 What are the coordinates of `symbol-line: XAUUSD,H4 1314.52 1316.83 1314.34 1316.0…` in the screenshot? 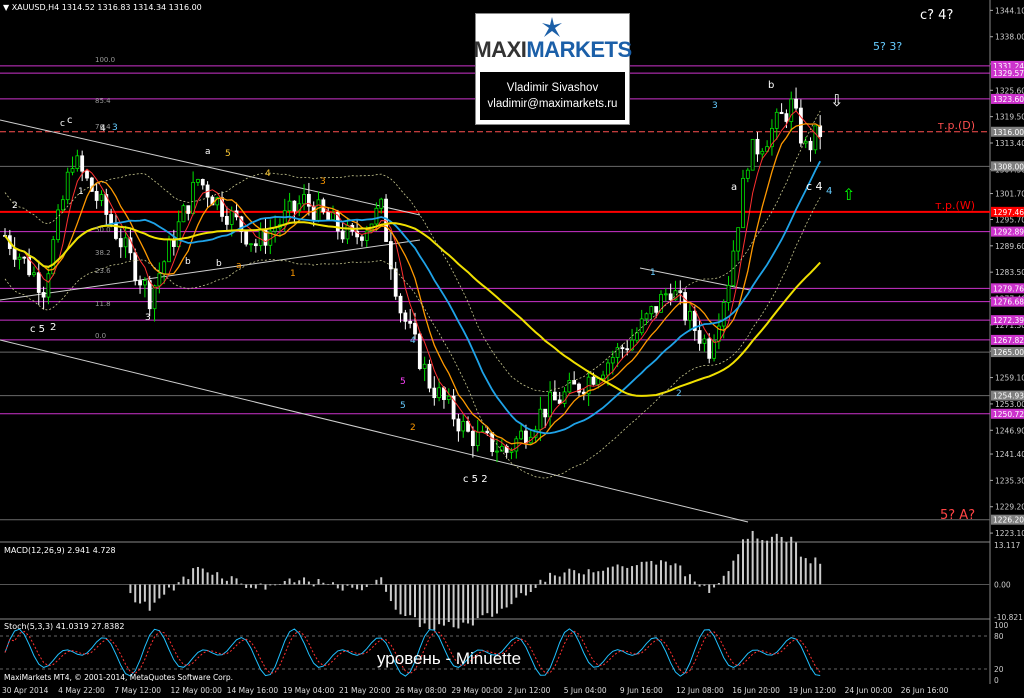 It's located at (106, 7).